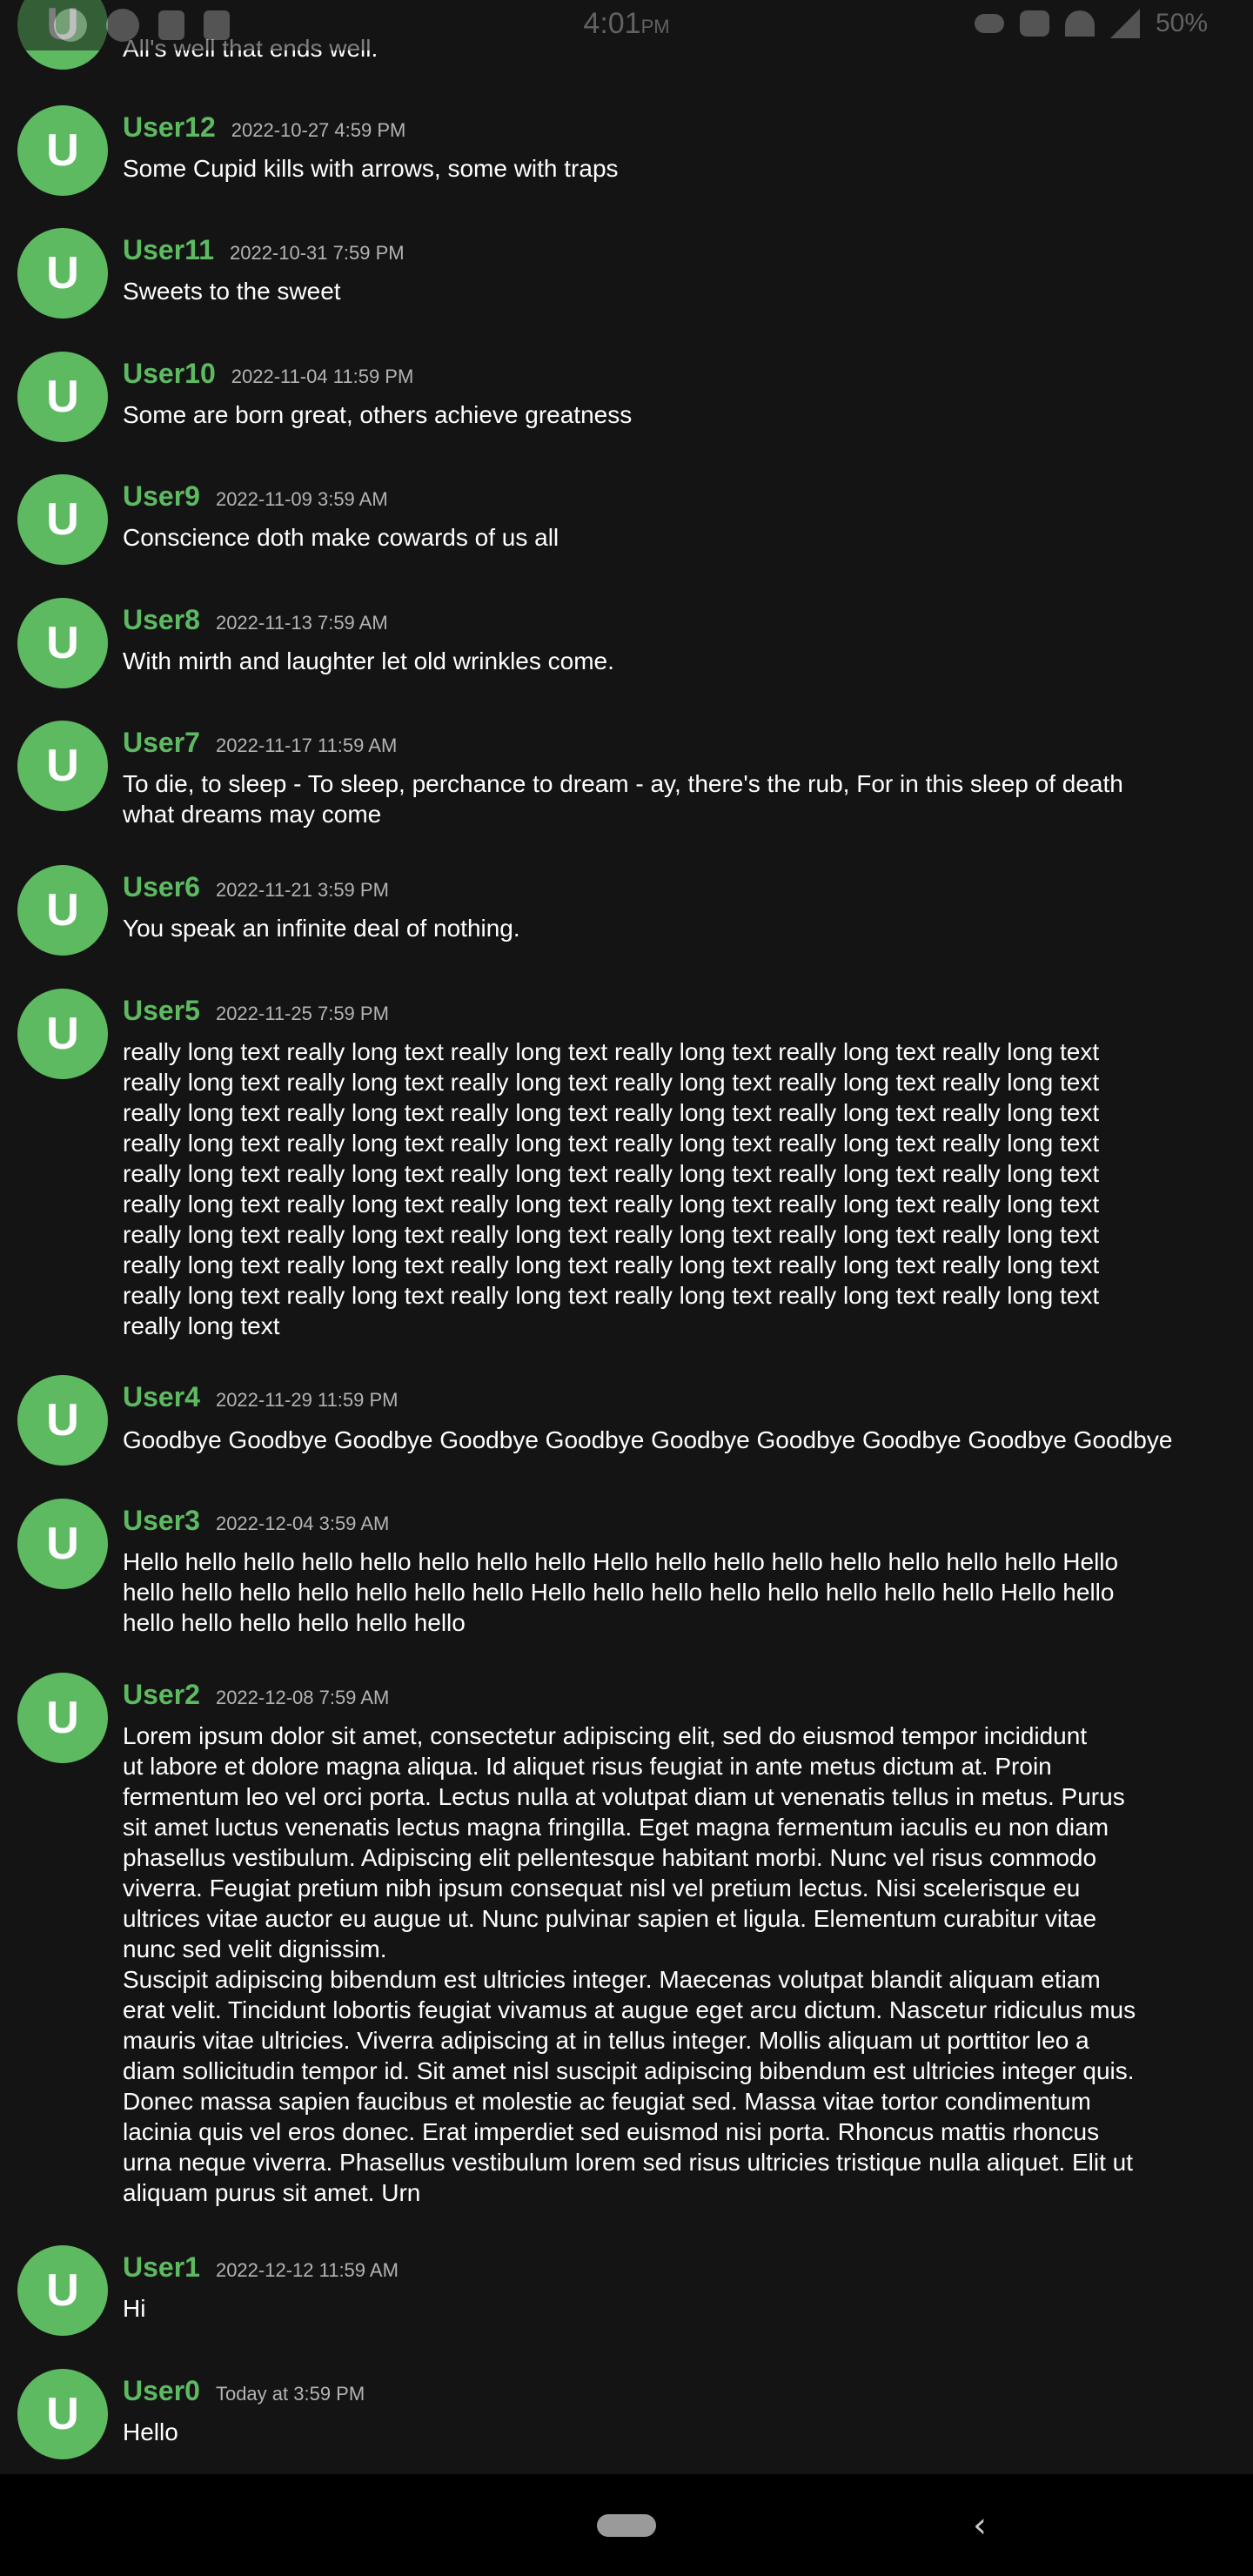 Image resolution: width=1253 pixels, height=2576 pixels. I want to click on timestamp: 2022-10-31 7:59 PM, so click(317, 253).